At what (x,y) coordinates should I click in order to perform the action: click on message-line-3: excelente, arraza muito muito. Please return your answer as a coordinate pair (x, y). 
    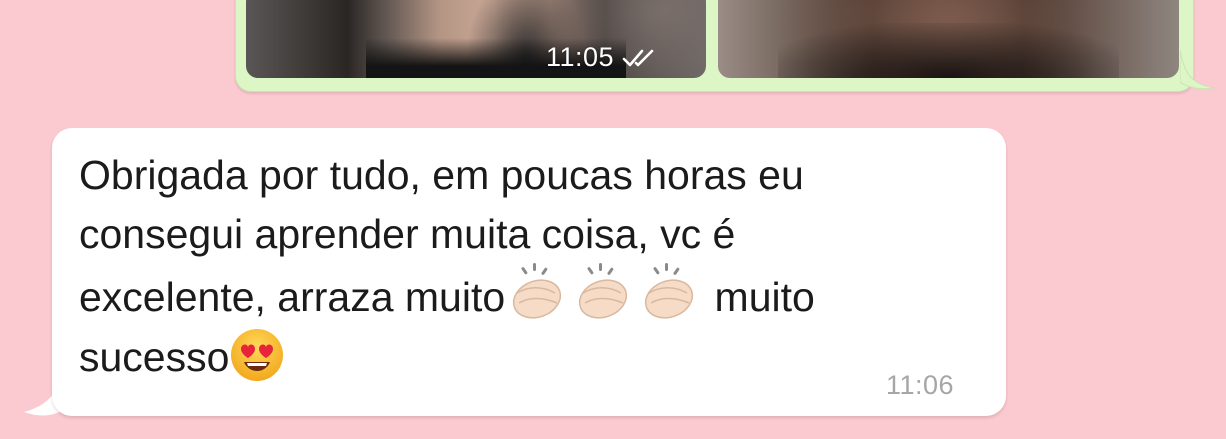
    Looking at the image, I should click on (536, 295).